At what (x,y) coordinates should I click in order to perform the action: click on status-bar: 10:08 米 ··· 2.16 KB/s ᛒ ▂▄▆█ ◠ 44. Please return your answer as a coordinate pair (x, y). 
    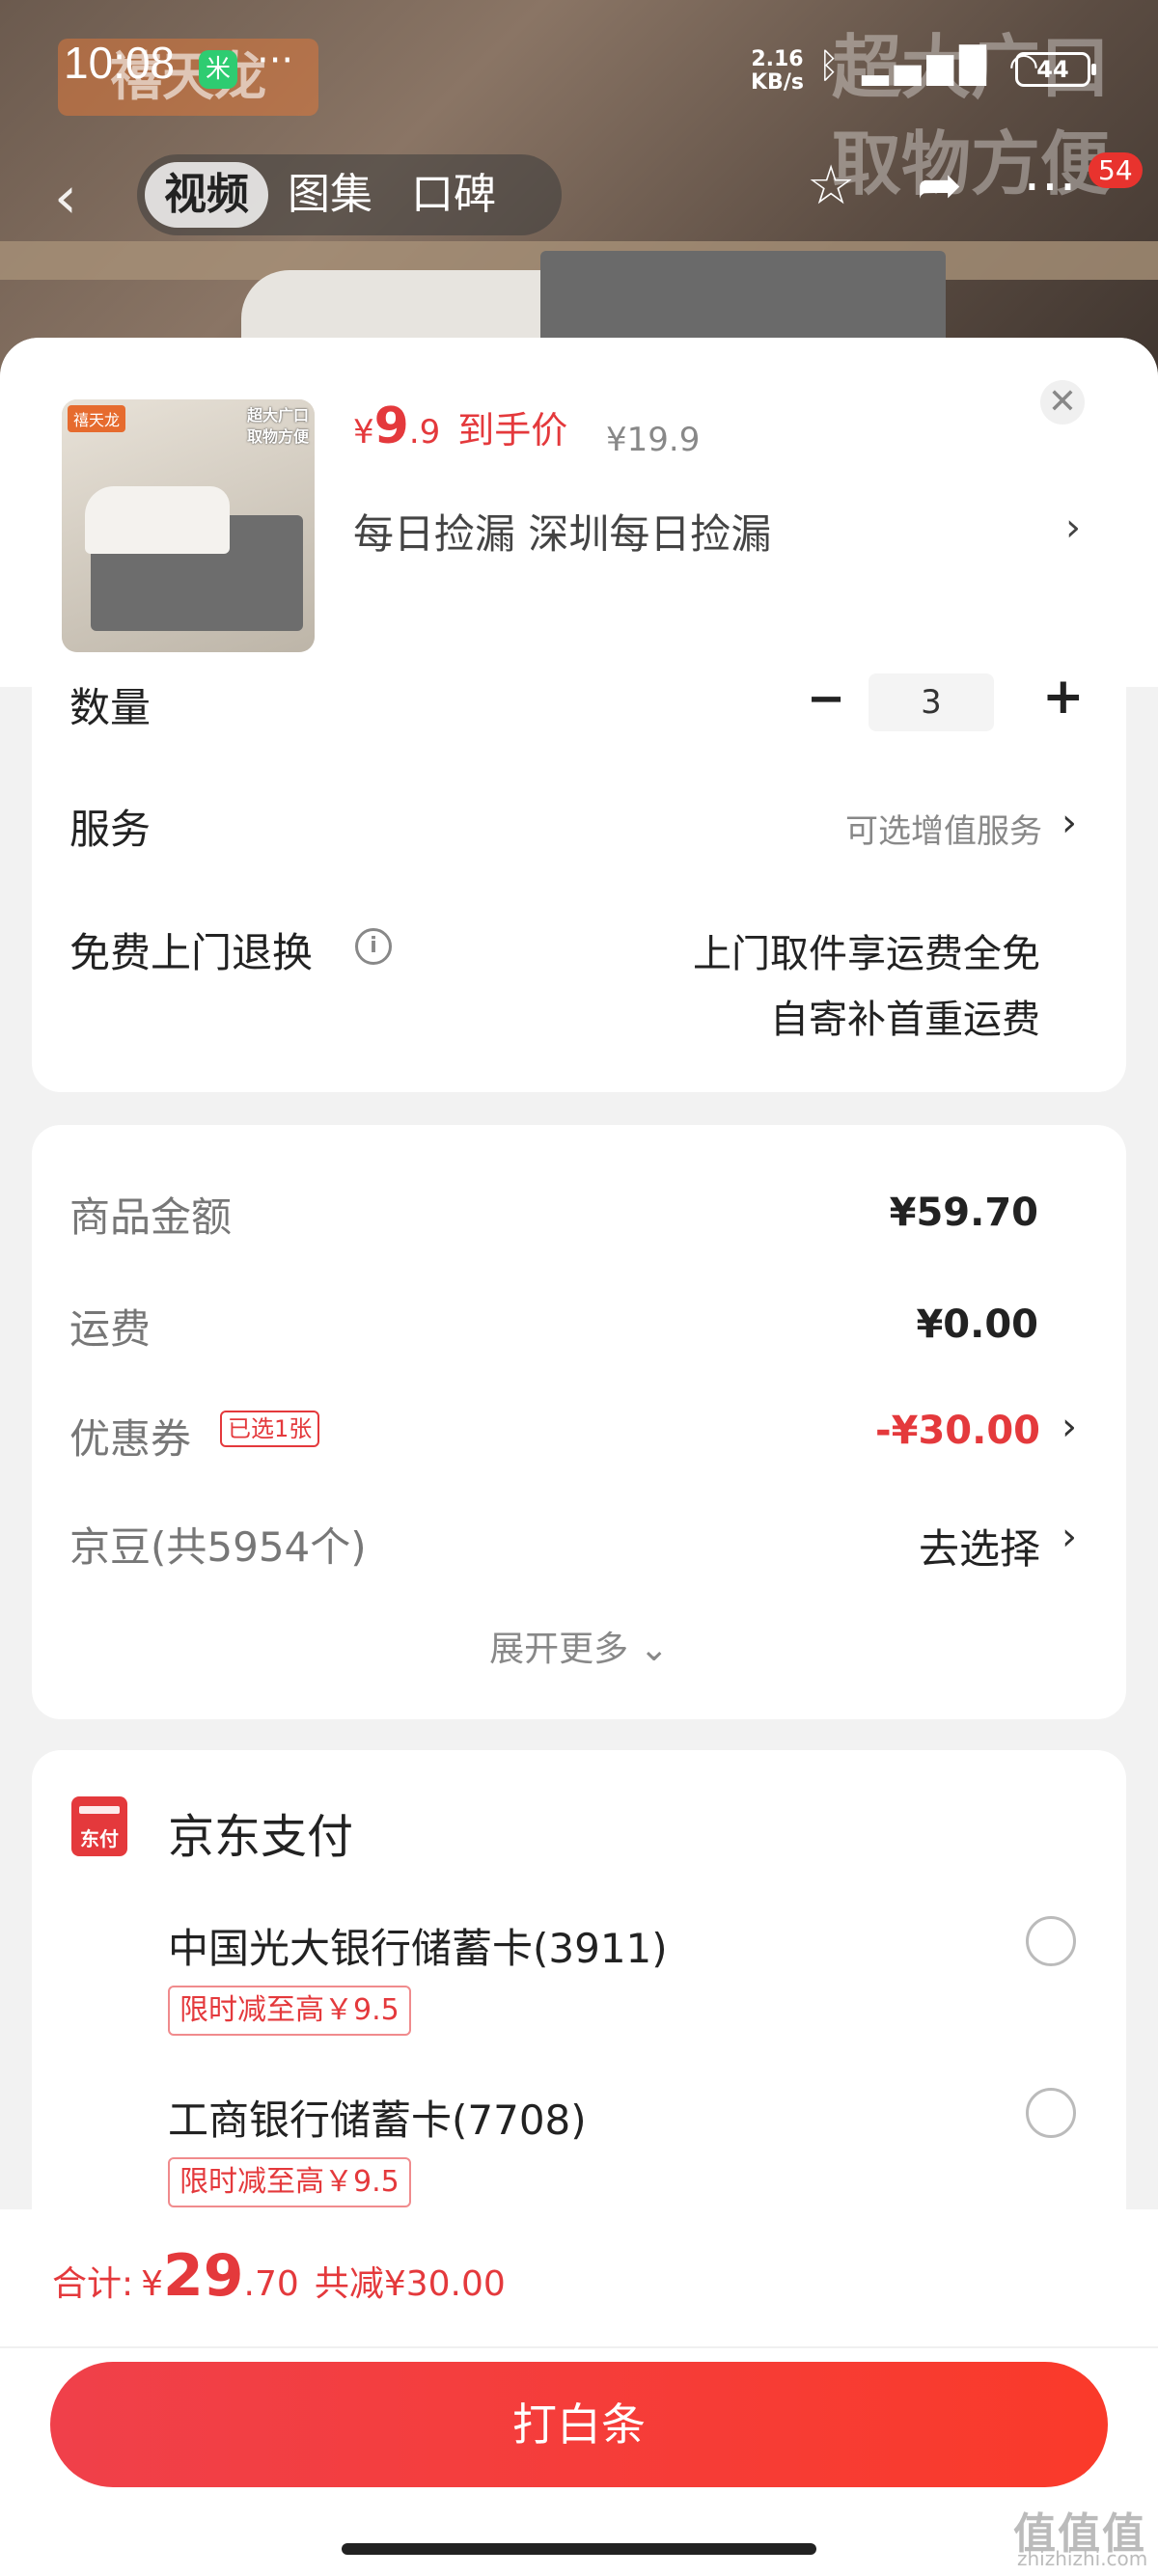
    Looking at the image, I should click on (579, 67).